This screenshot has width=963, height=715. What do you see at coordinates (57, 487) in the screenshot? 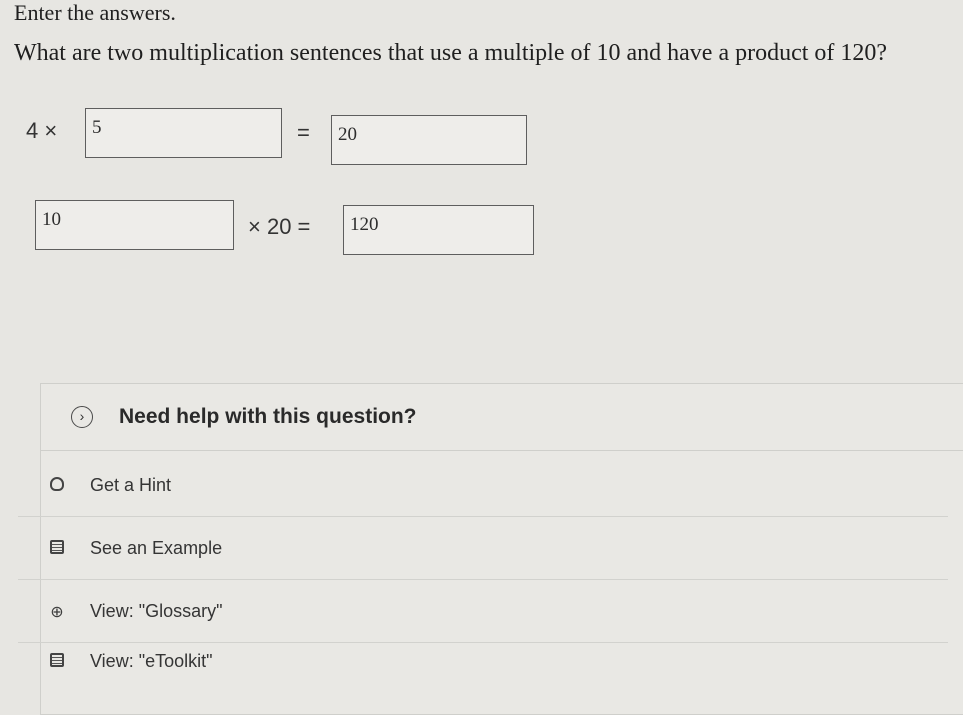
I see `lightbulb-icon` at bounding box center [57, 487].